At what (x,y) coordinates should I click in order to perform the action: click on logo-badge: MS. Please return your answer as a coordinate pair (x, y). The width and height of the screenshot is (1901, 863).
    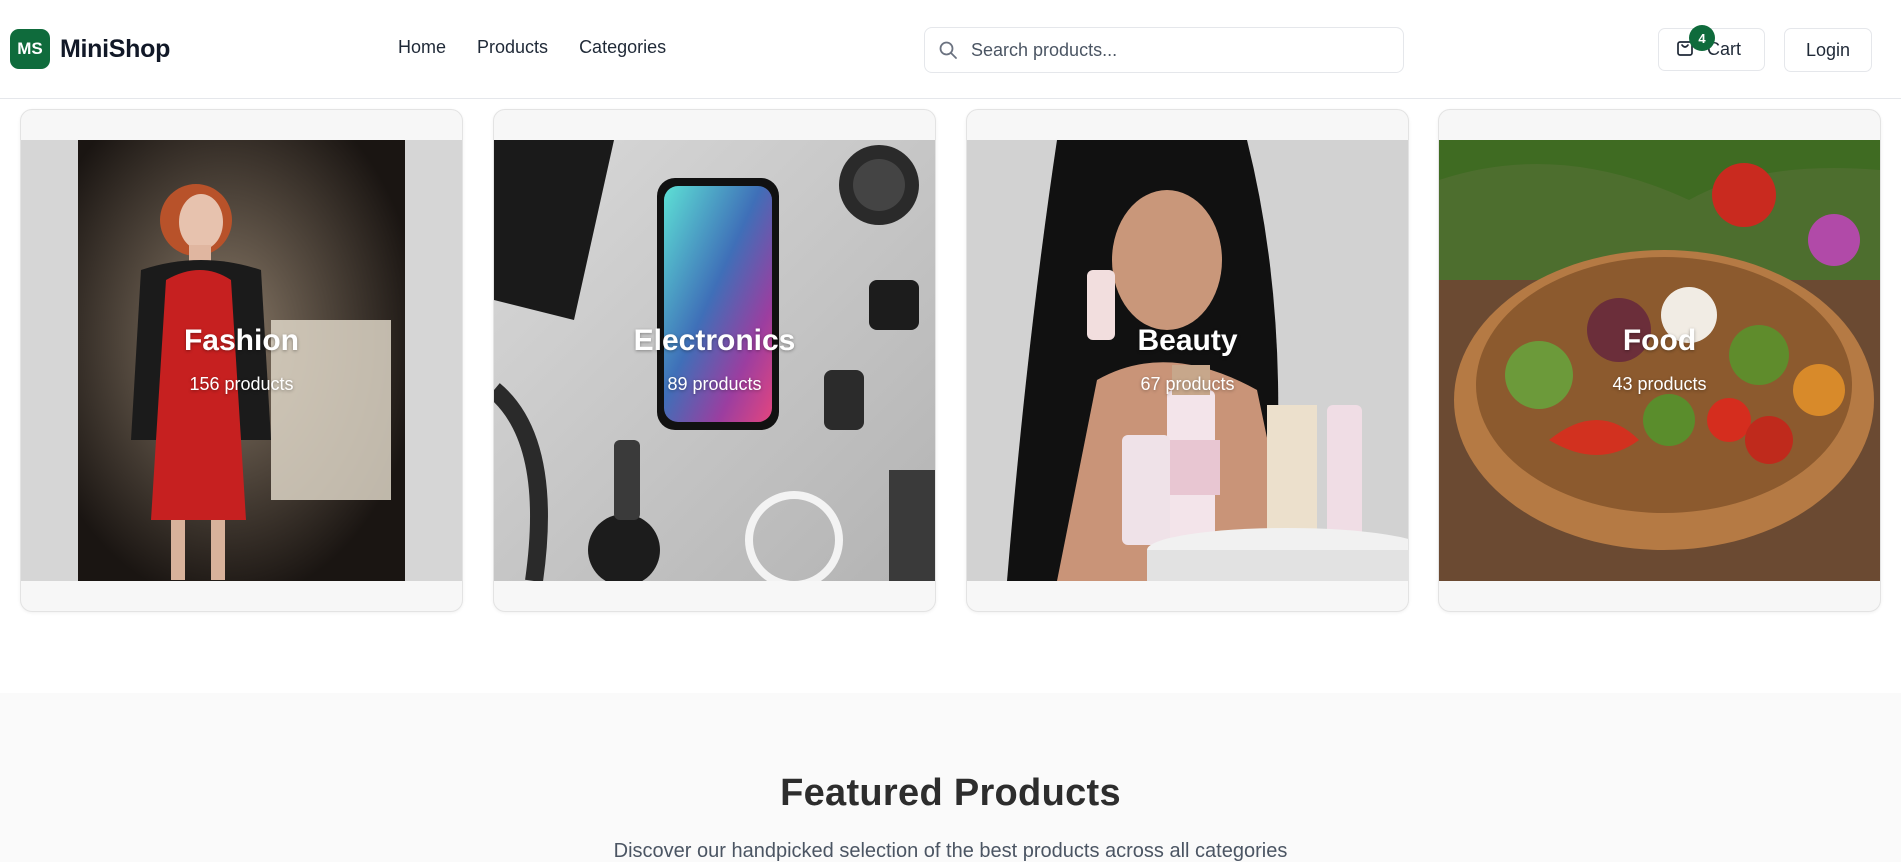
    Looking at the image, I should click on (30, 49).